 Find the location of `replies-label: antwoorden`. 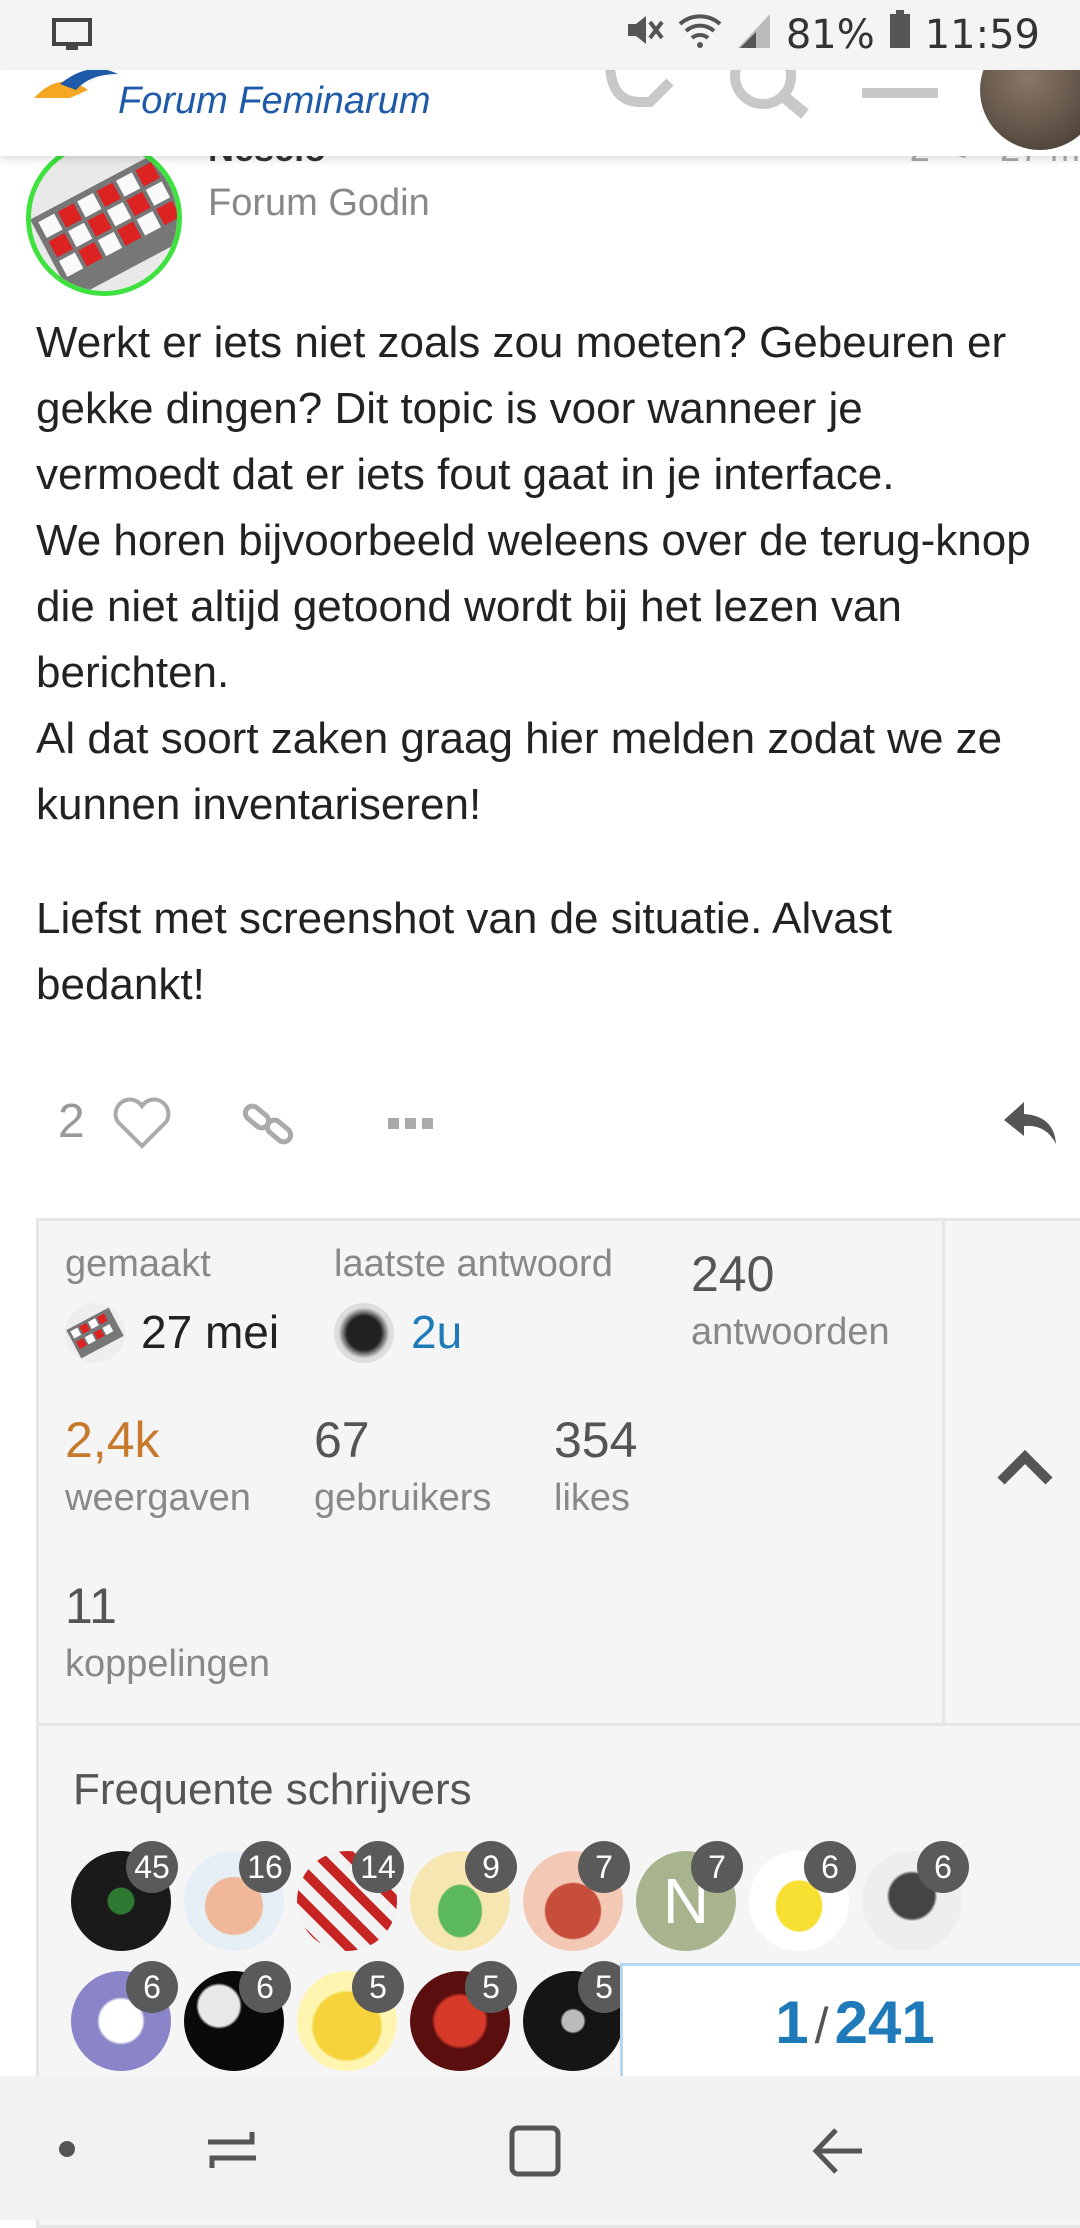

replies-label: antwoorden is located at coordinates (790, 1332).